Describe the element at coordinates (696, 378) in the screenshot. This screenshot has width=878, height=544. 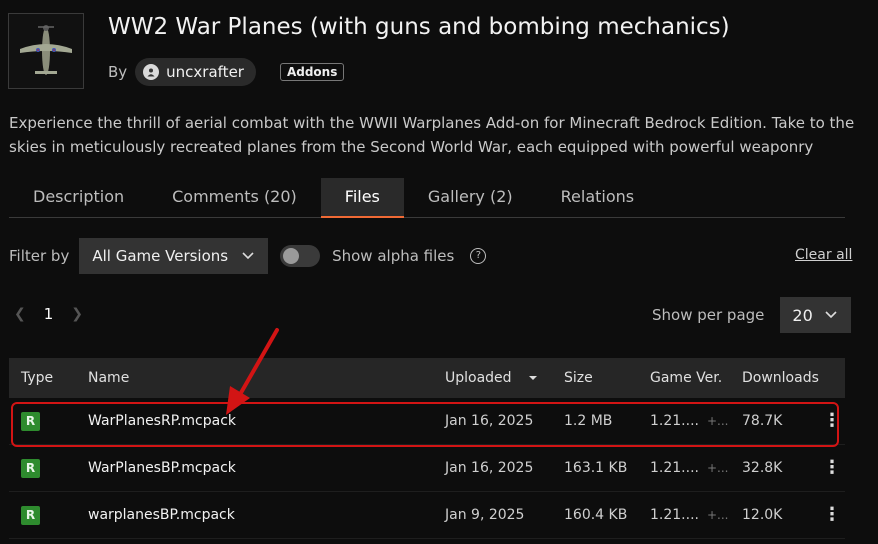
I see `header-game-ver: Game Ver.` at that location.